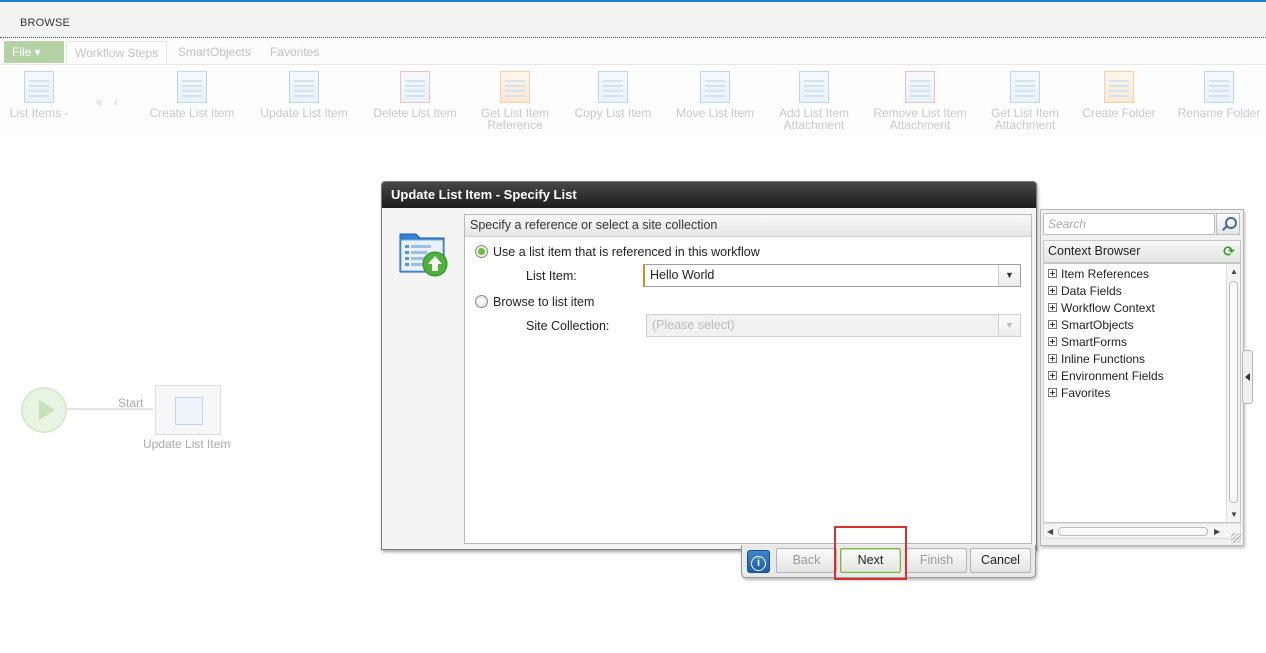  I want to click on create-list-item-button: Create List Item, so click(192, 95).